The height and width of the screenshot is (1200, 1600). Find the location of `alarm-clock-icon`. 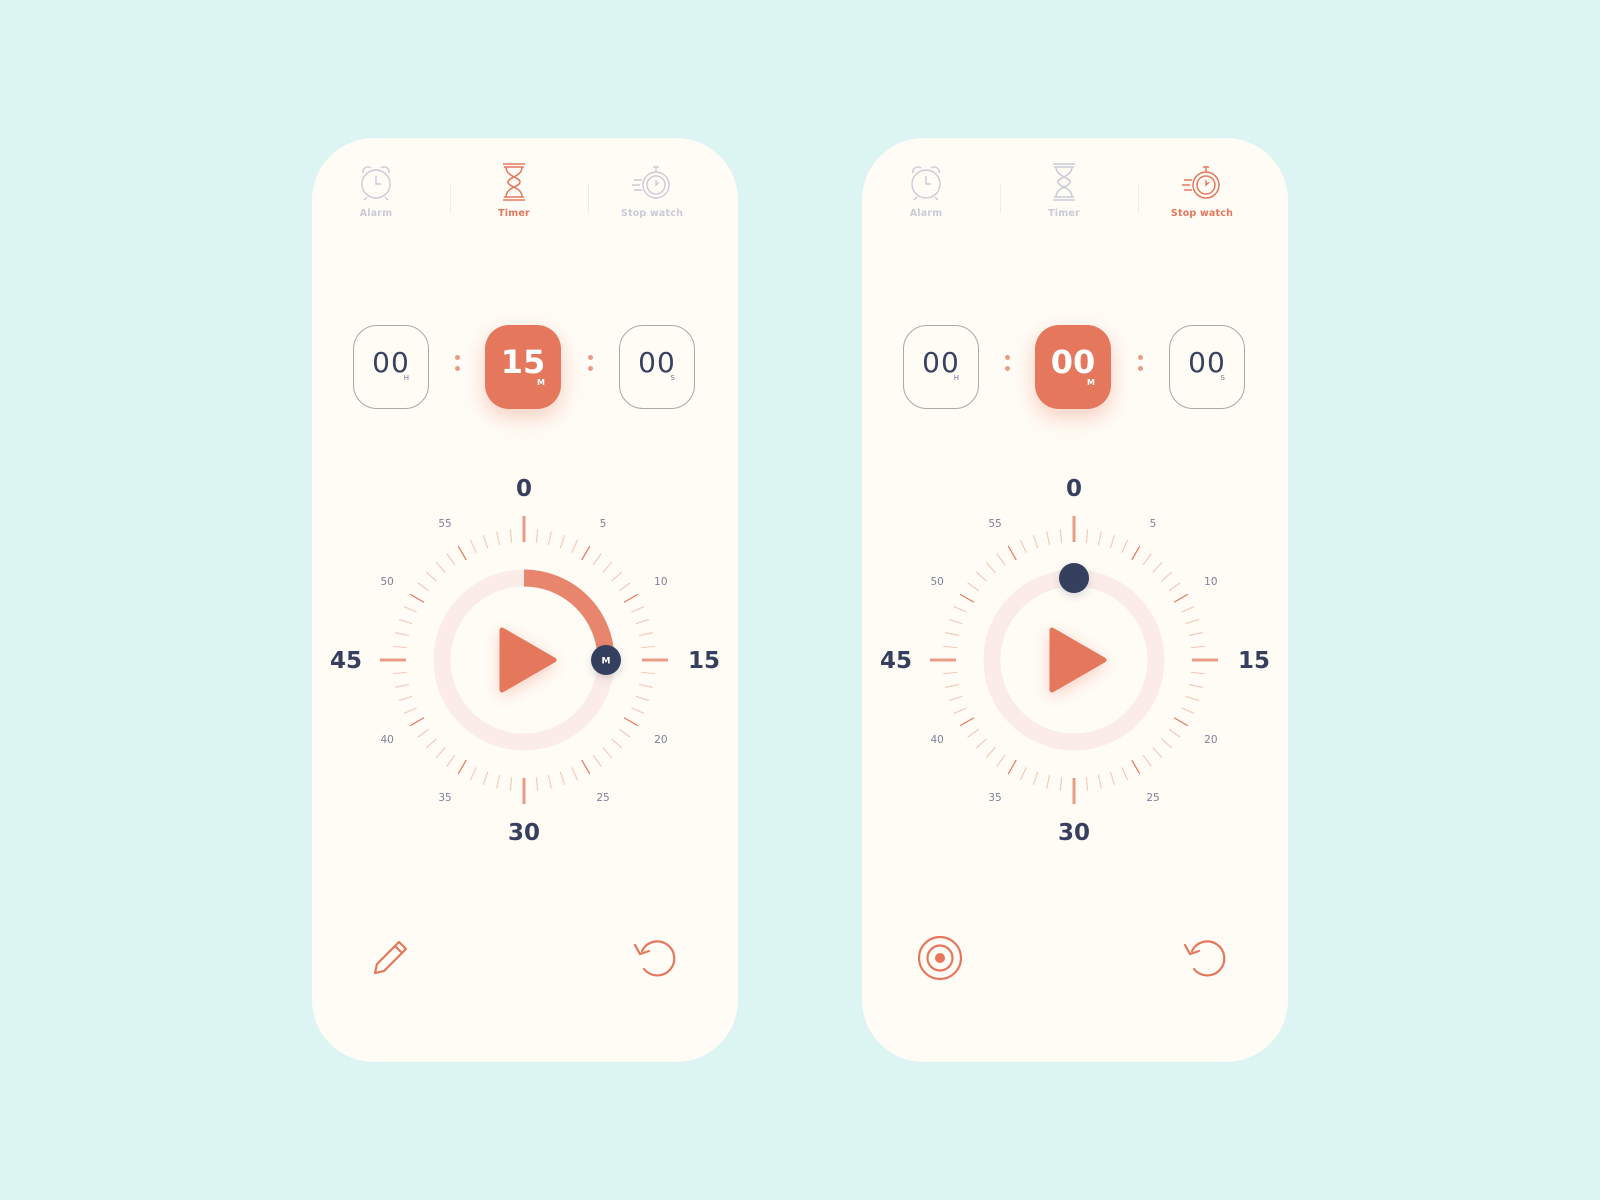

alarm-clock-icon is located at coordinates (376, 183).